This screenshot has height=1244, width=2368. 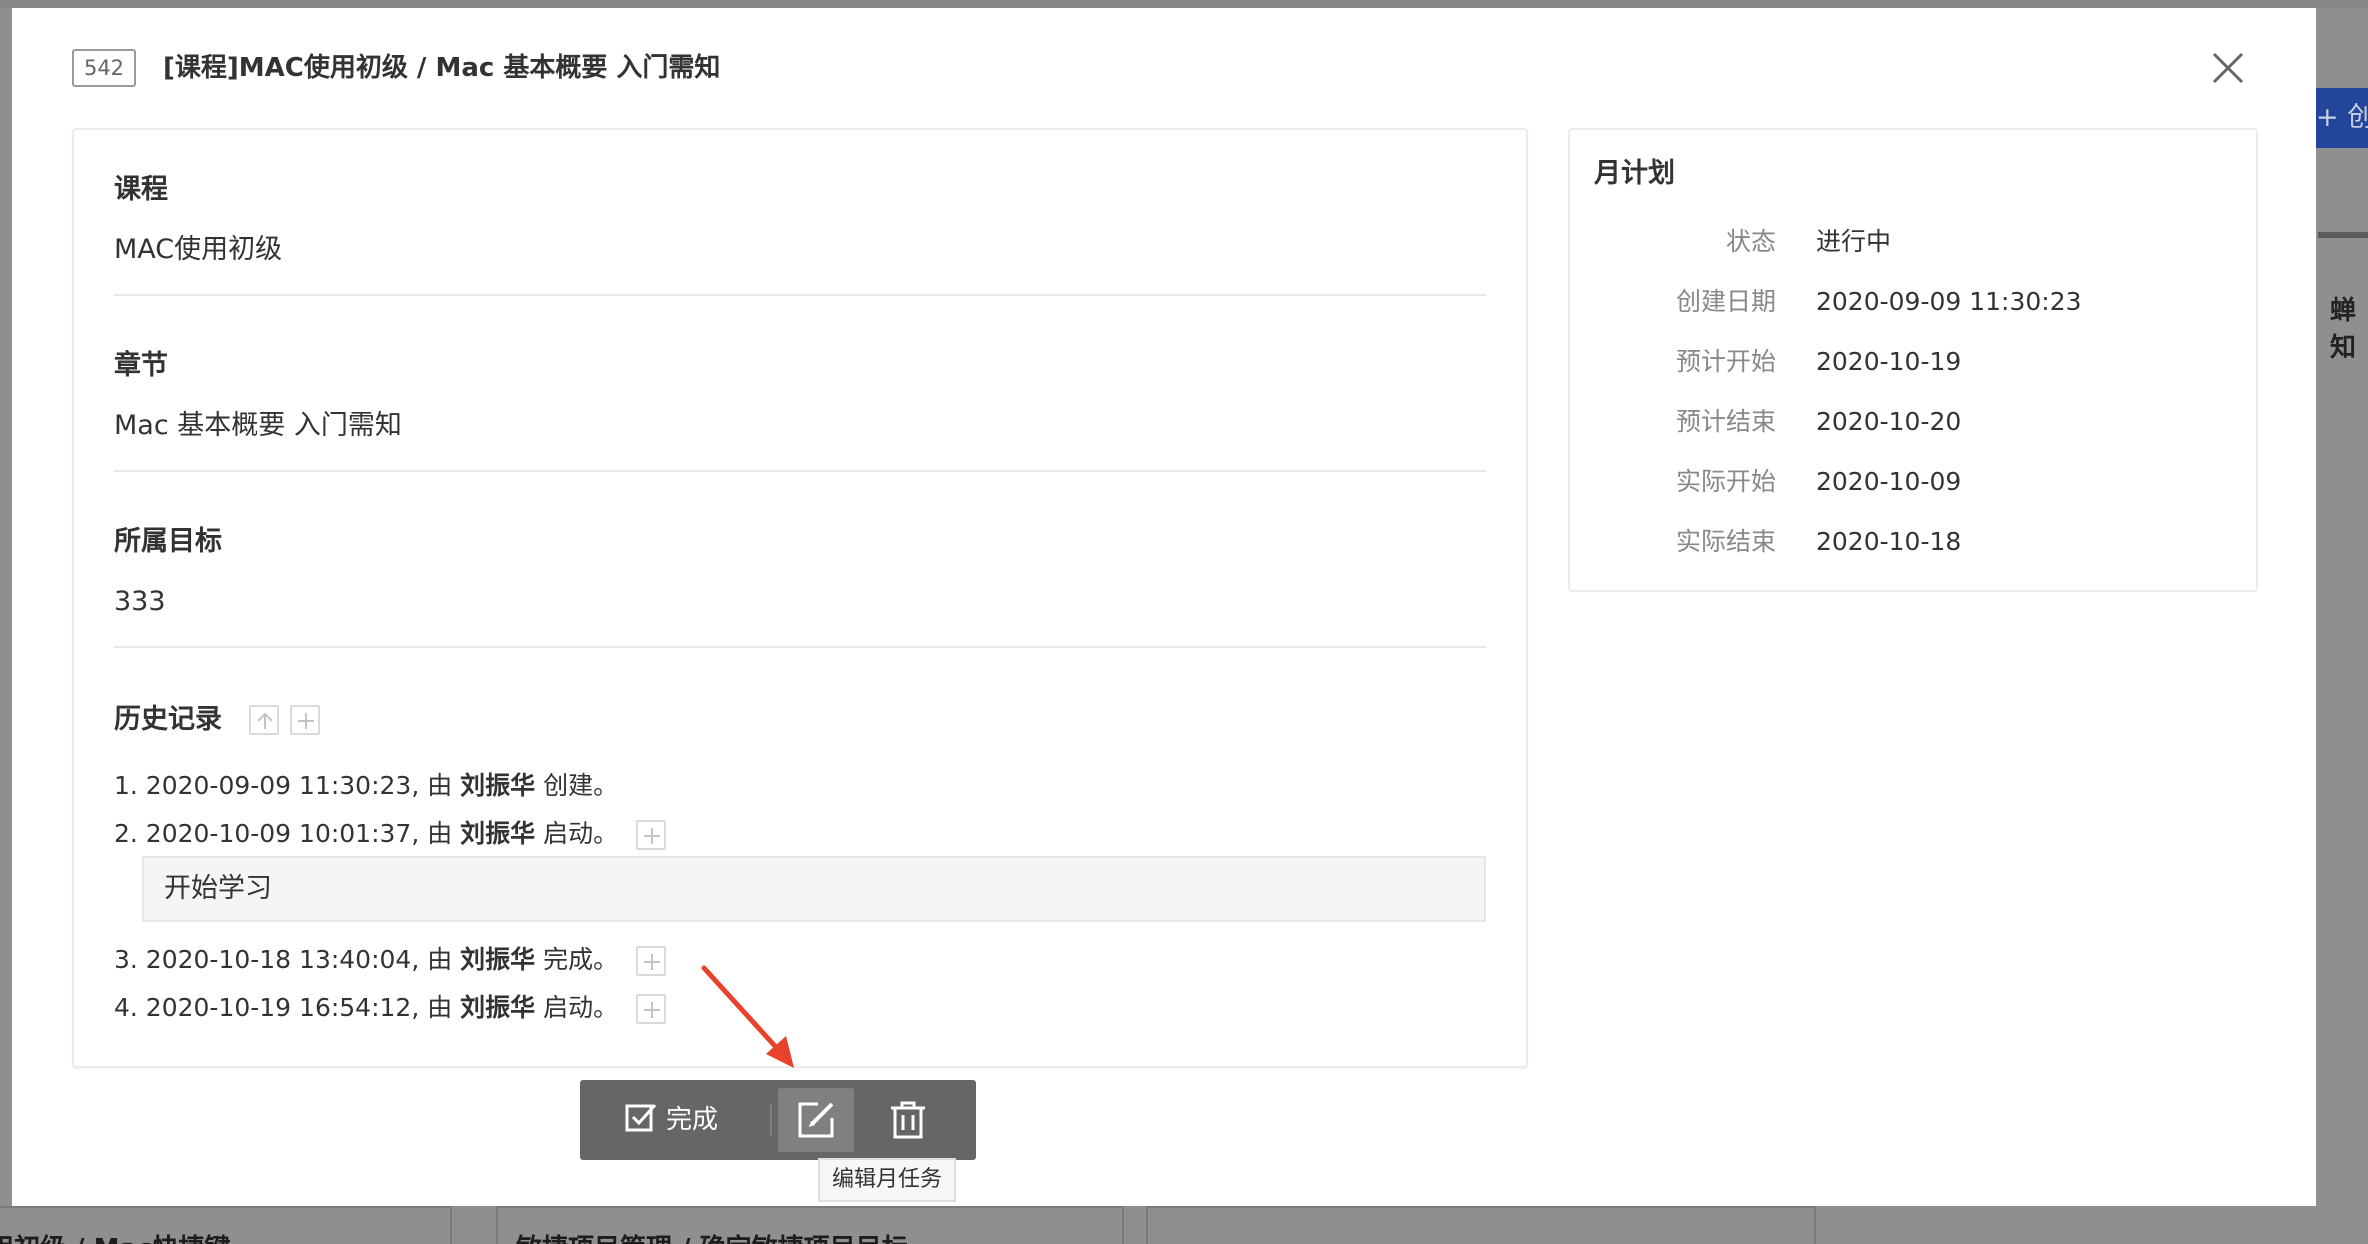 I want to click on chapter-label: 章节, so click(x=141, y=365).